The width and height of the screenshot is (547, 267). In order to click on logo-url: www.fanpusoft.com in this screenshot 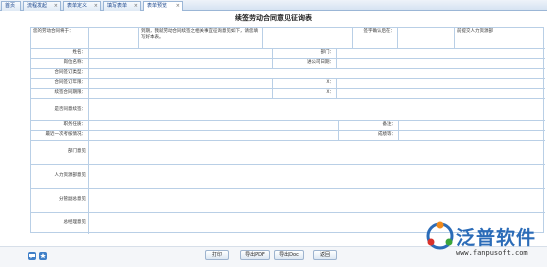, I will do `click(492, 253)`.